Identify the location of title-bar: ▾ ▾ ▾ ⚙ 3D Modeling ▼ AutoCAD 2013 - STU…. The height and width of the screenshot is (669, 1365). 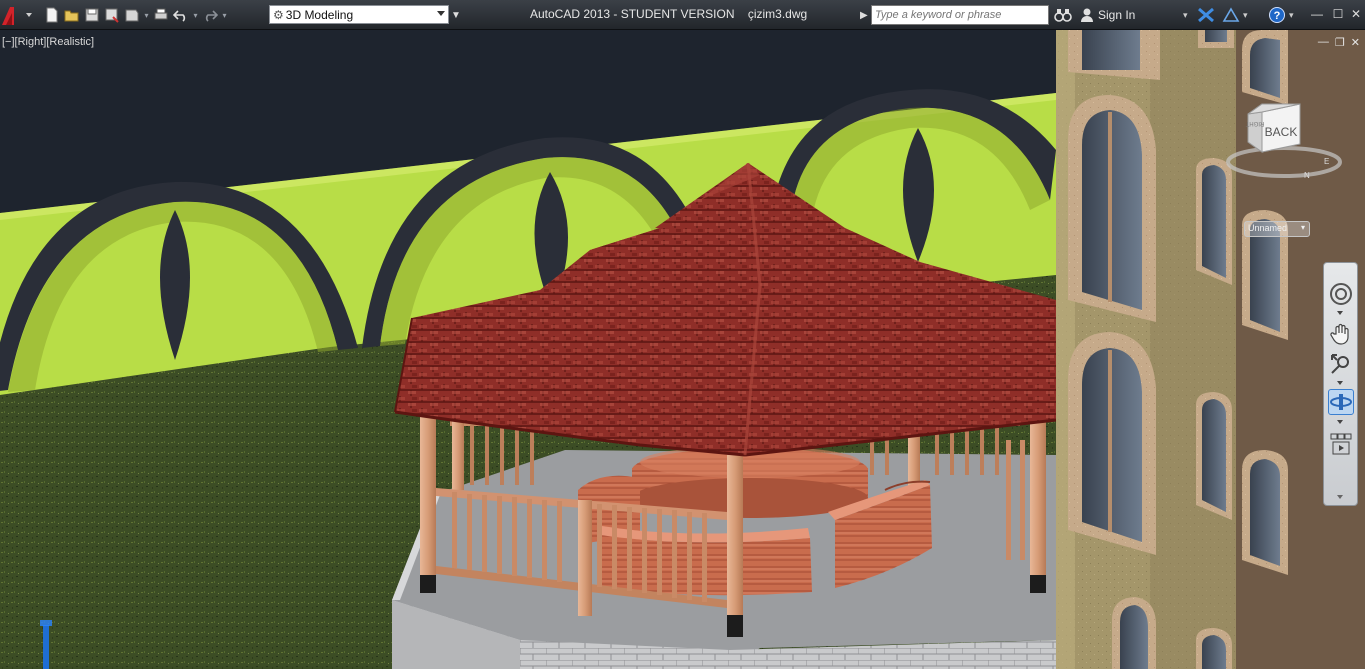
(682, 15).